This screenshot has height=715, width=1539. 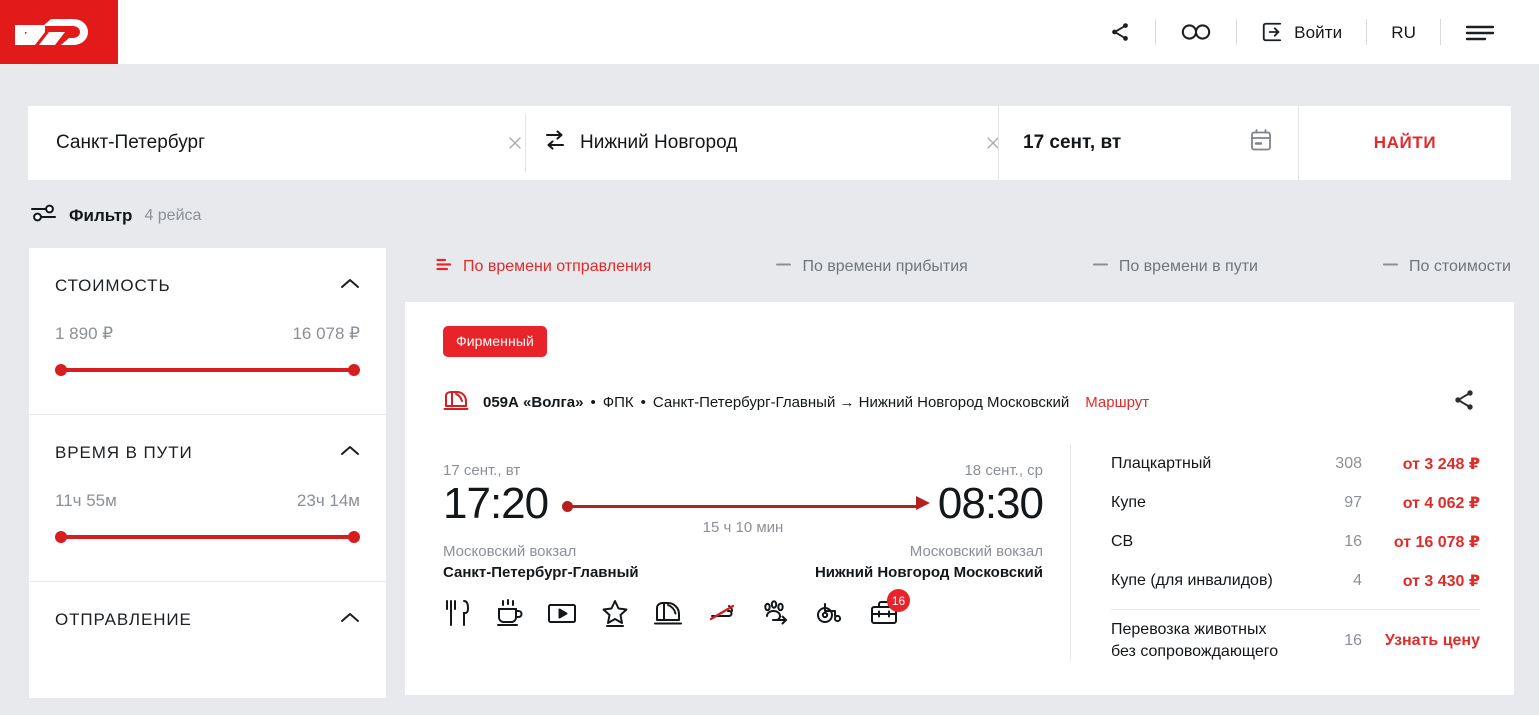 I want to click on filter-sliders-icon, so click(x=43, y=215).